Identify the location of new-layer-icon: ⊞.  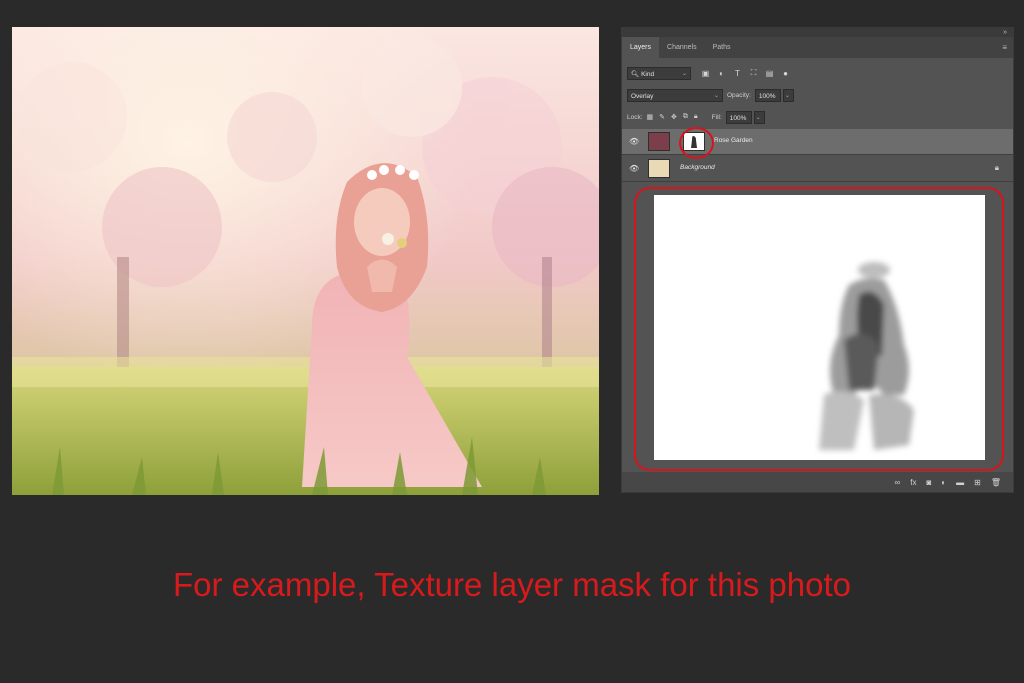
(977, 482).